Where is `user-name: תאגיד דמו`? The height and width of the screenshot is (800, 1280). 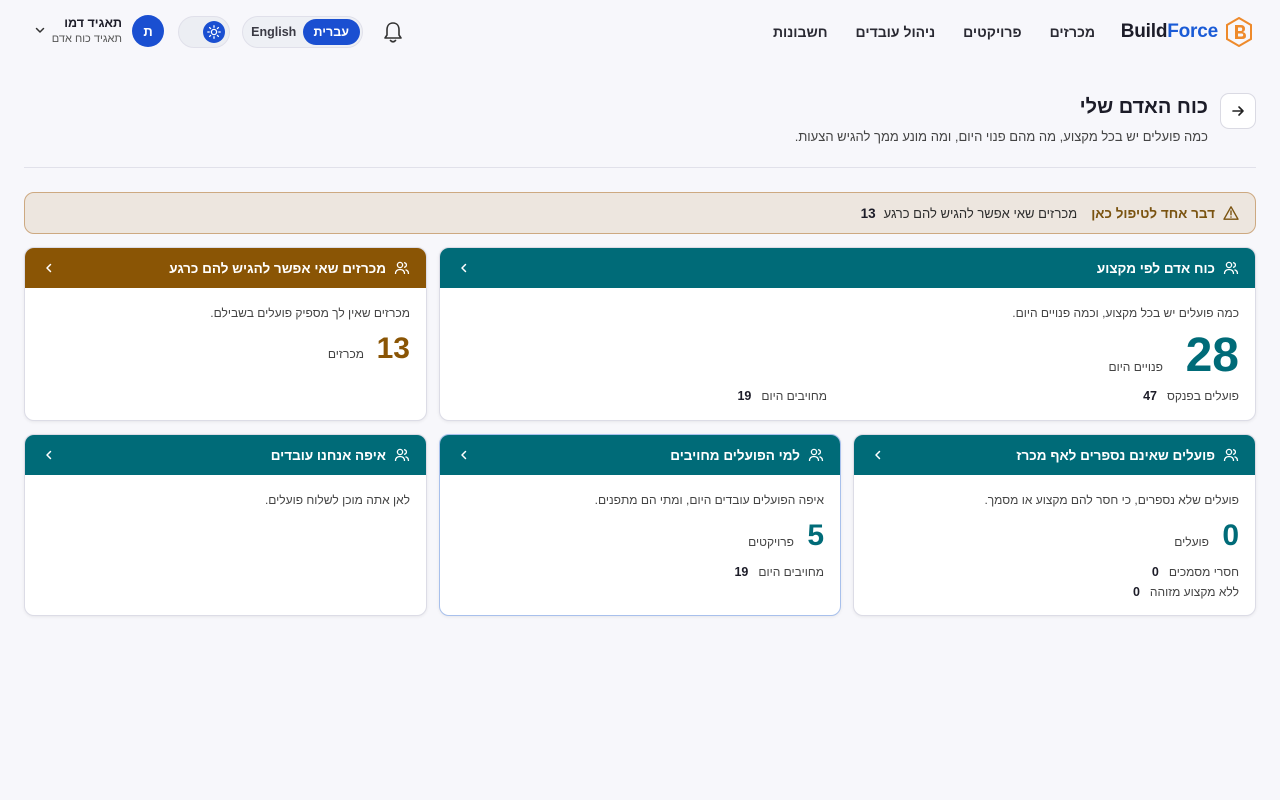 user-name: תאגיד דמו is located at coordinates (93, 23).